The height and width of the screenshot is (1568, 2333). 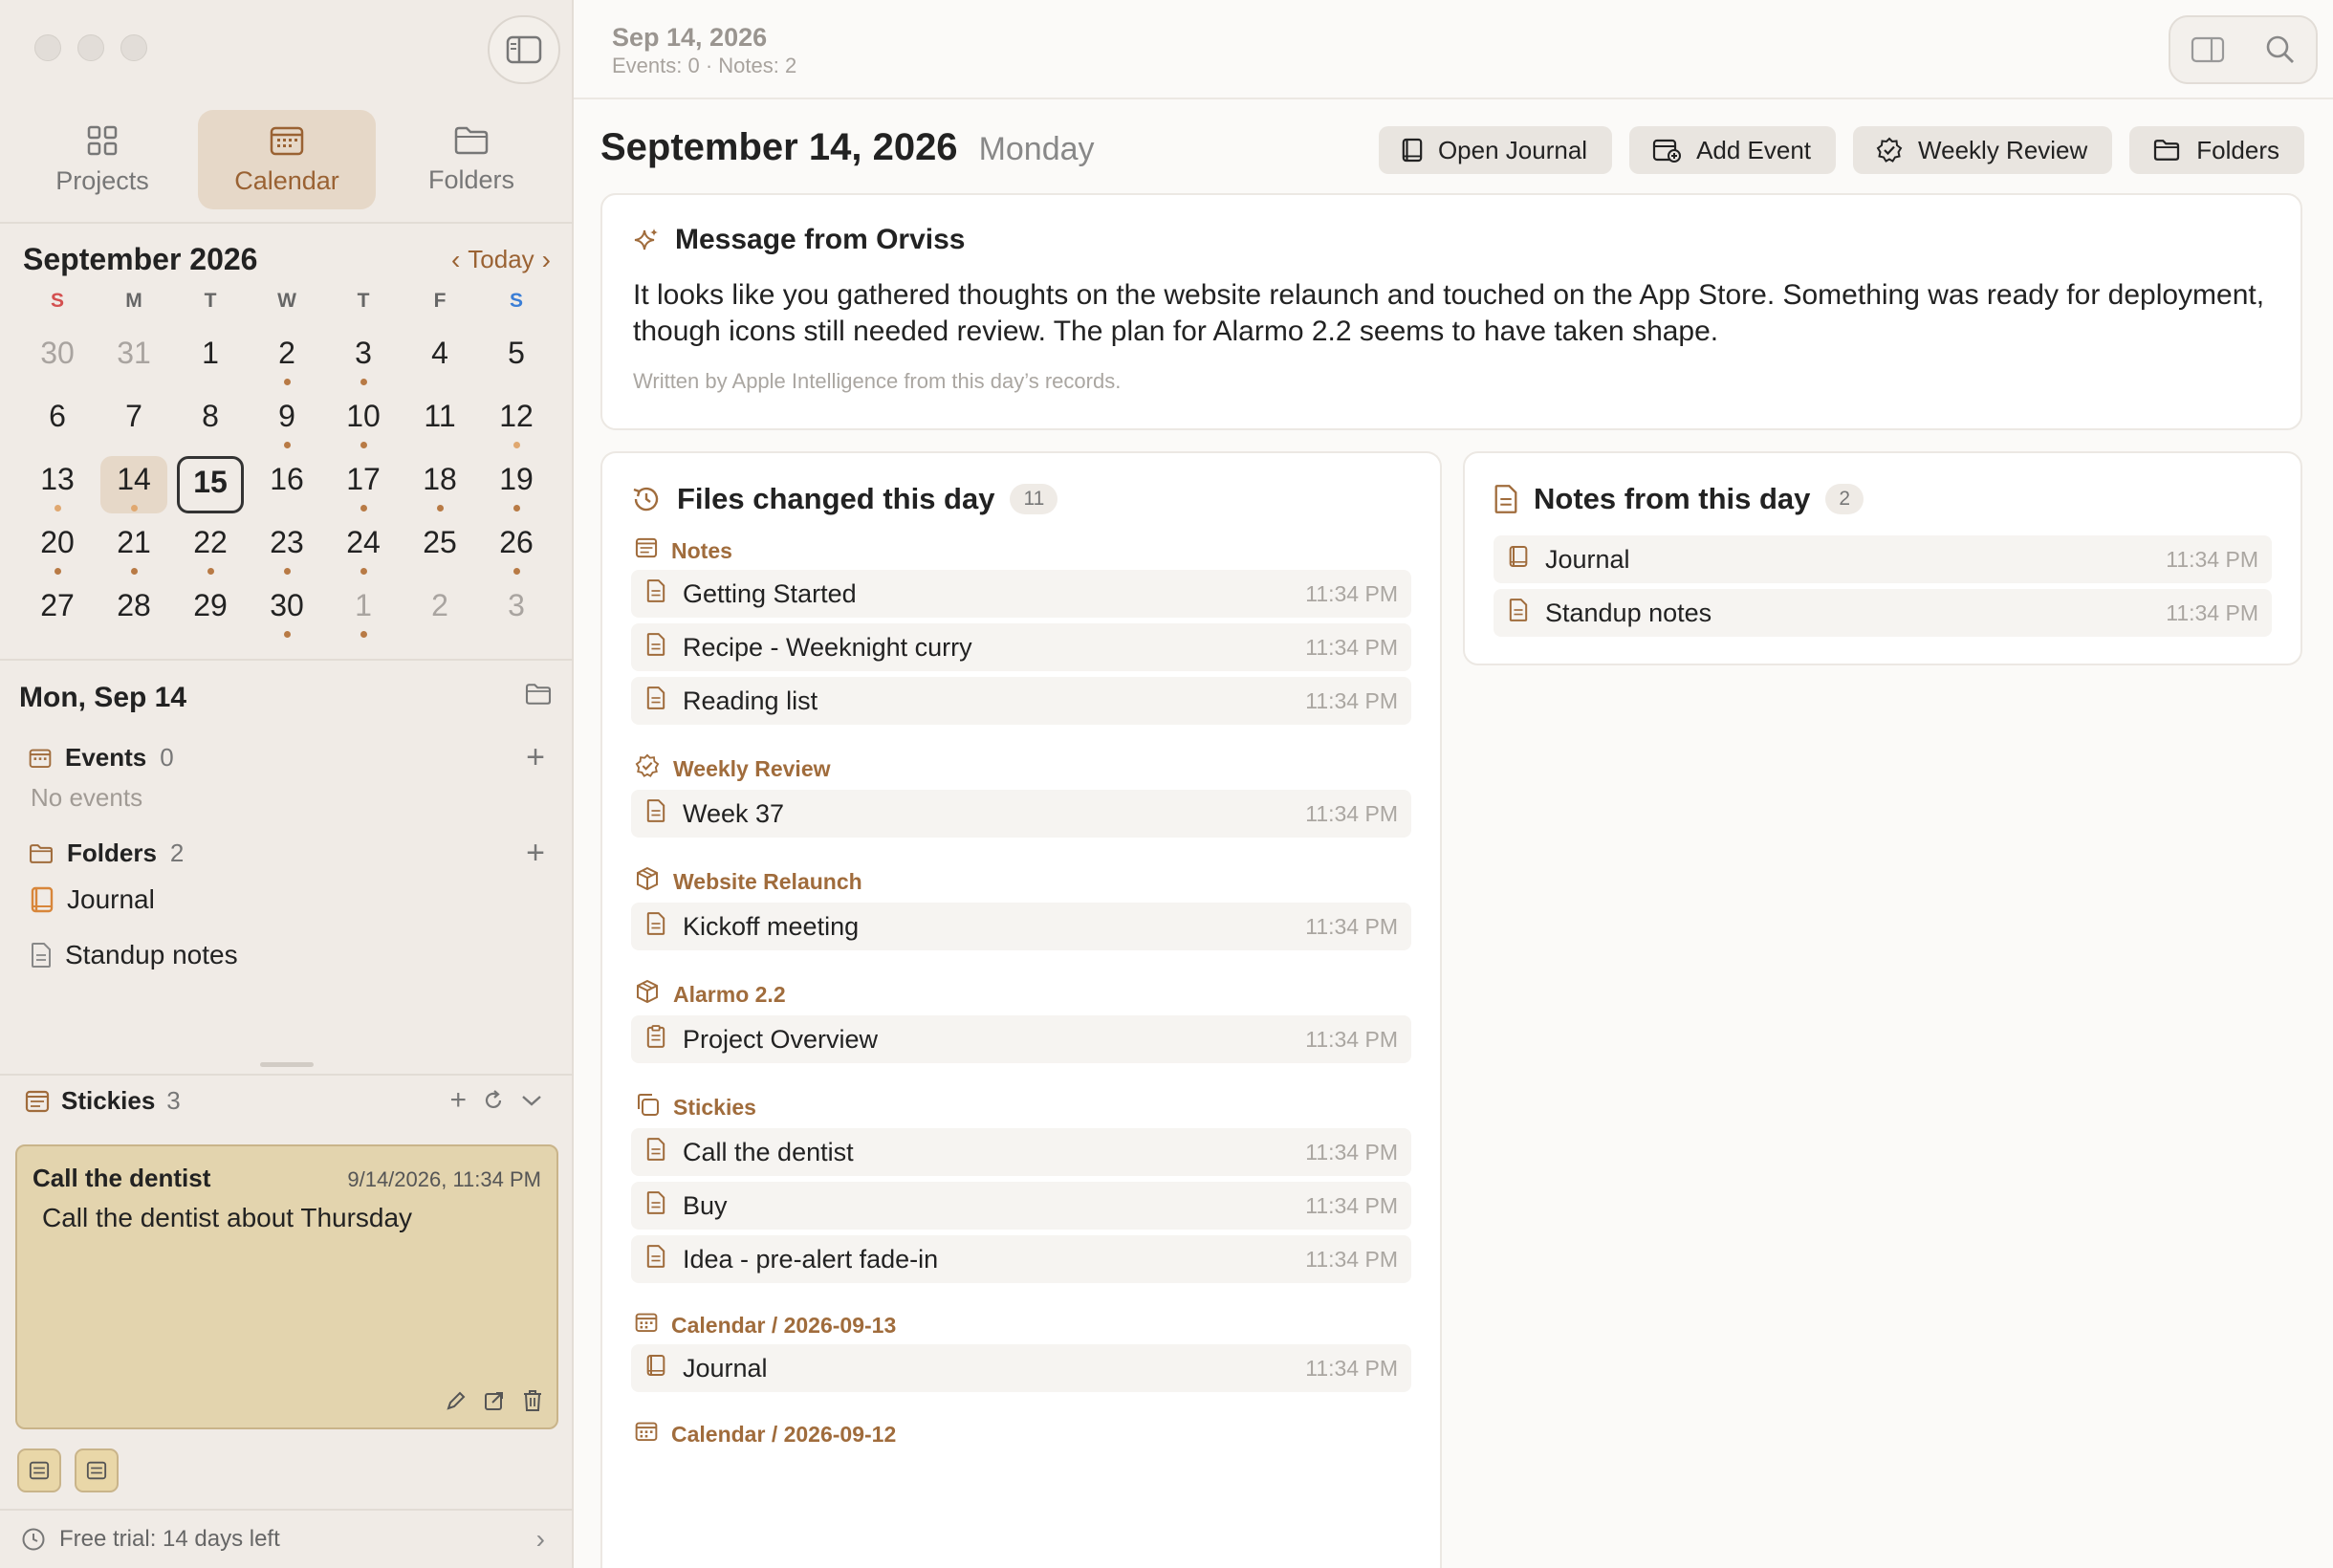 What do you see at coordinates (287, 259) in the screenshot?
I see `calendar-header: September 2026 ‹ Today ›` at bounding box center [287, 259].